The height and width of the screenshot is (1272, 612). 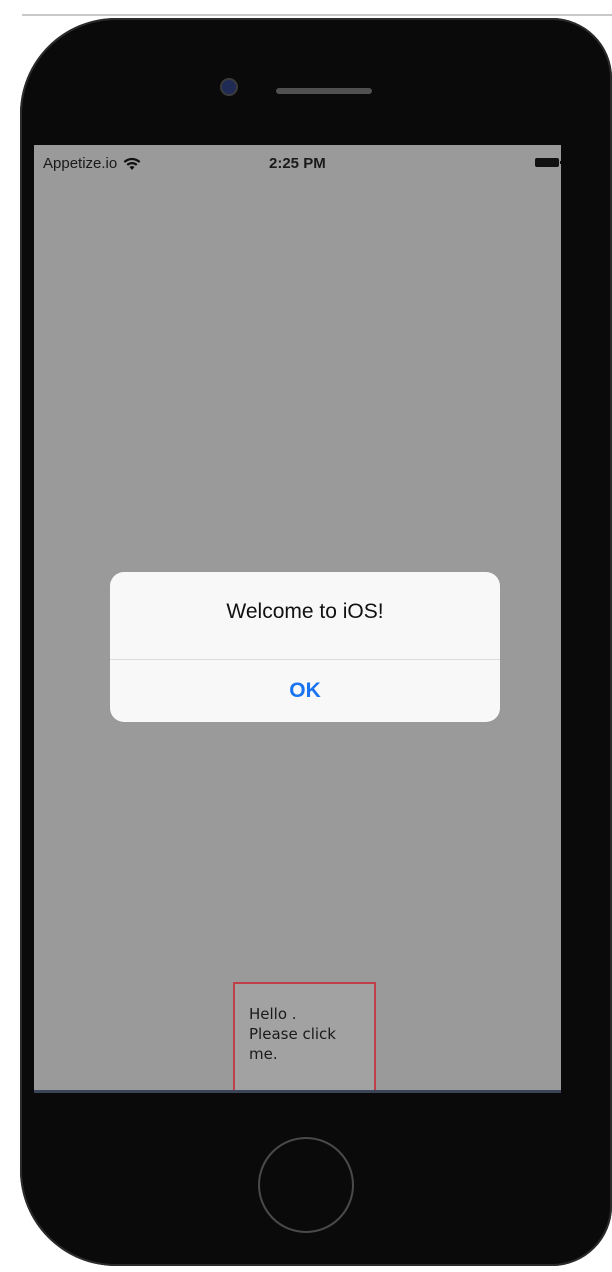 I want to click on hello-button: Hello . Please click me., so click(x=304, y=1036).